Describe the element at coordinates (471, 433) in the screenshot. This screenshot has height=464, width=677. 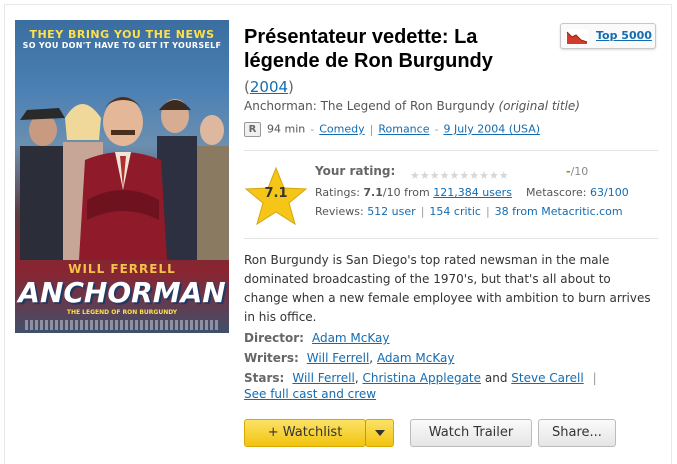
I see `watch-trailer-button: Watch Trailer` at that location.